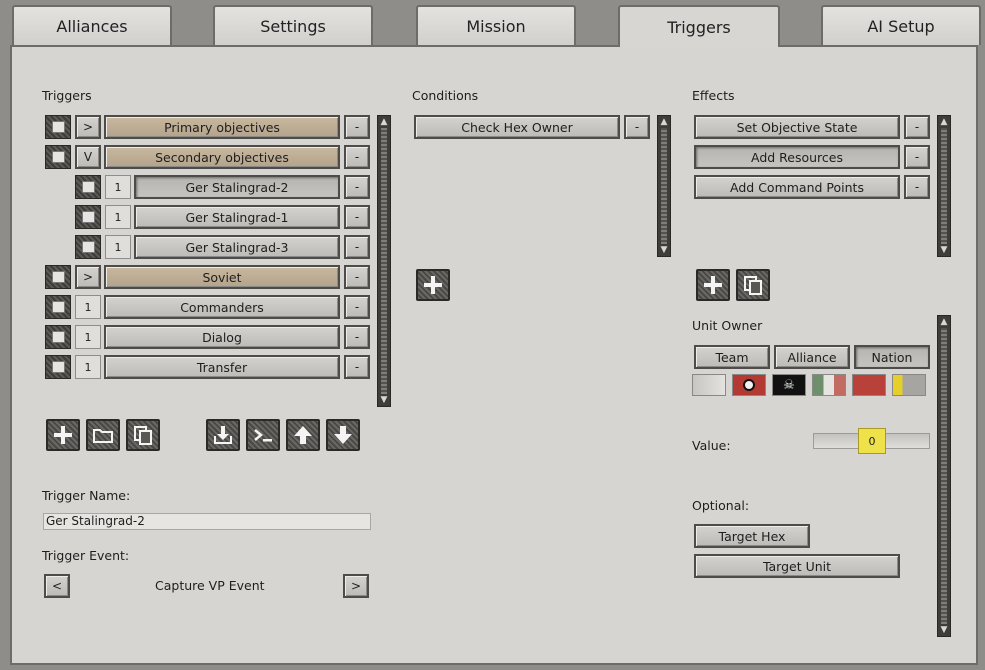 This screenshot has width=985, height=670. I want to click on value-slider-thumb: 0, so click(872, 441).